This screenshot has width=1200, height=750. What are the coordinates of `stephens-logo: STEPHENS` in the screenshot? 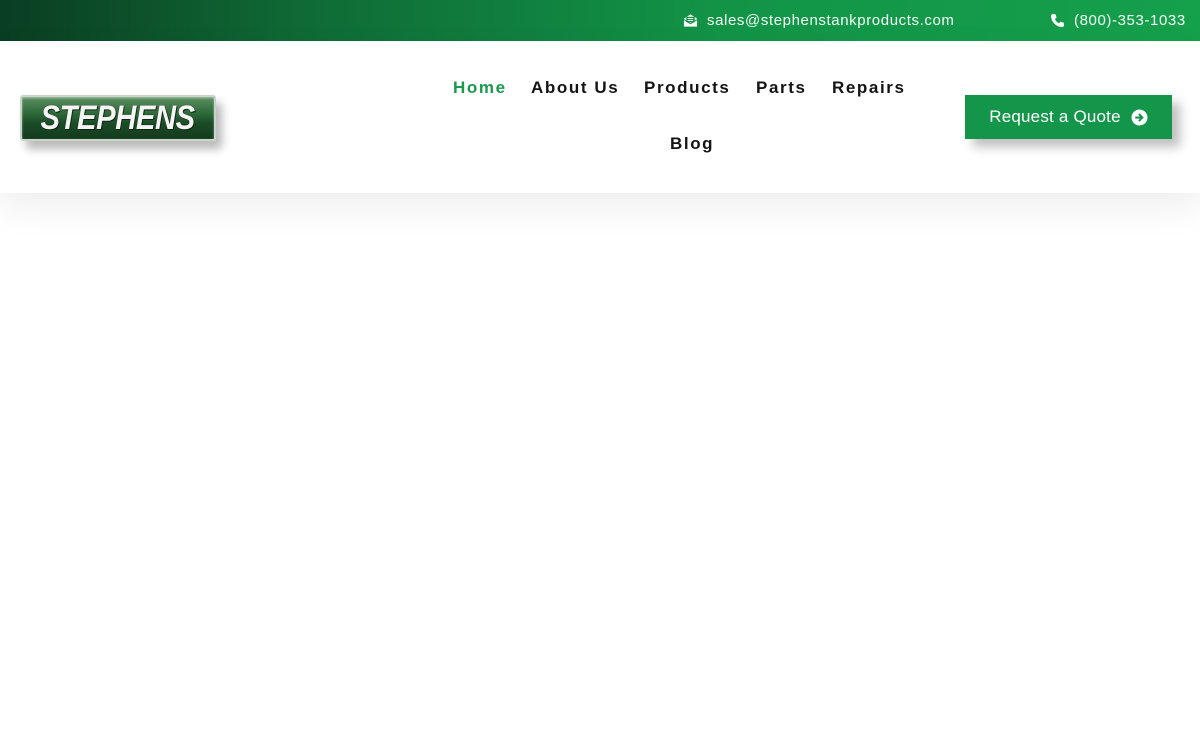 It's located at (118, 118).